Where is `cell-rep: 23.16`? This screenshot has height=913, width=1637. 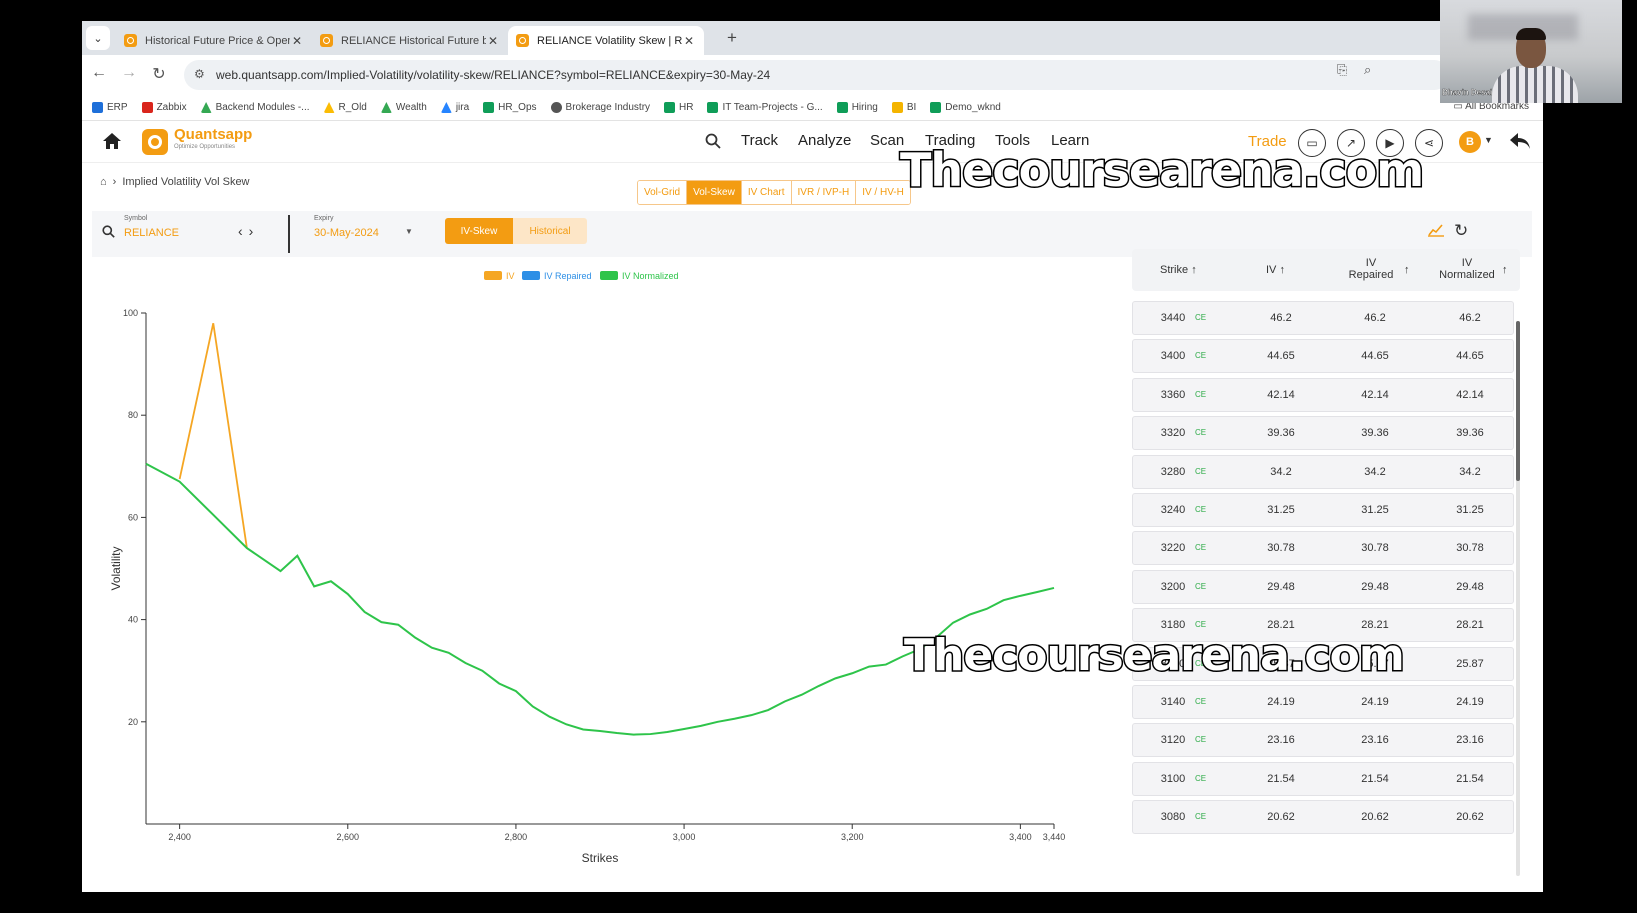
cell-rep: 23.16 is located at coordinates (1375, 740).